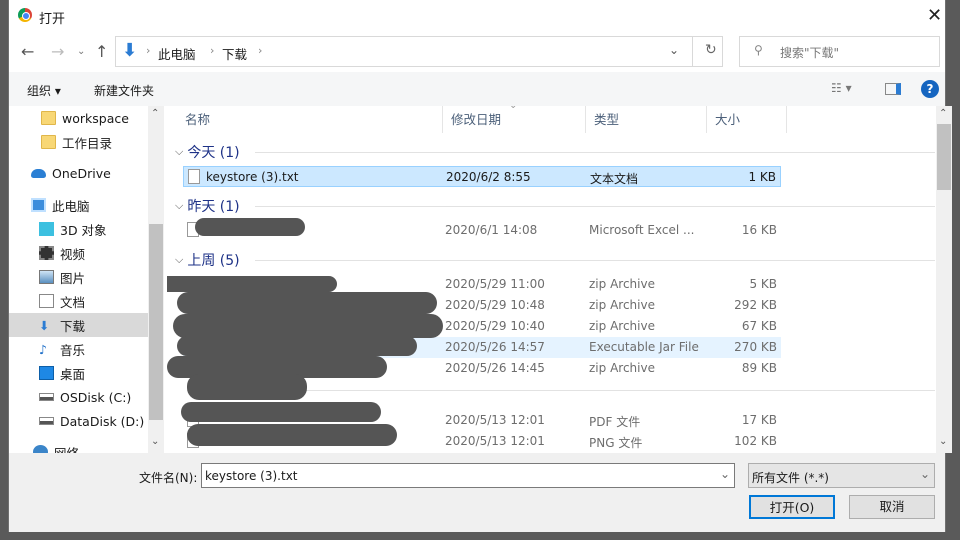 The width and height of the screenshot is (960, 540). I want to click on view-options-icon: ☷ ▾, so click(841, 88).